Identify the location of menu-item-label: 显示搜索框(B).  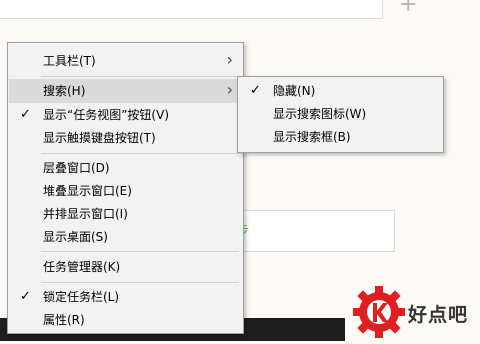
(312, 137).